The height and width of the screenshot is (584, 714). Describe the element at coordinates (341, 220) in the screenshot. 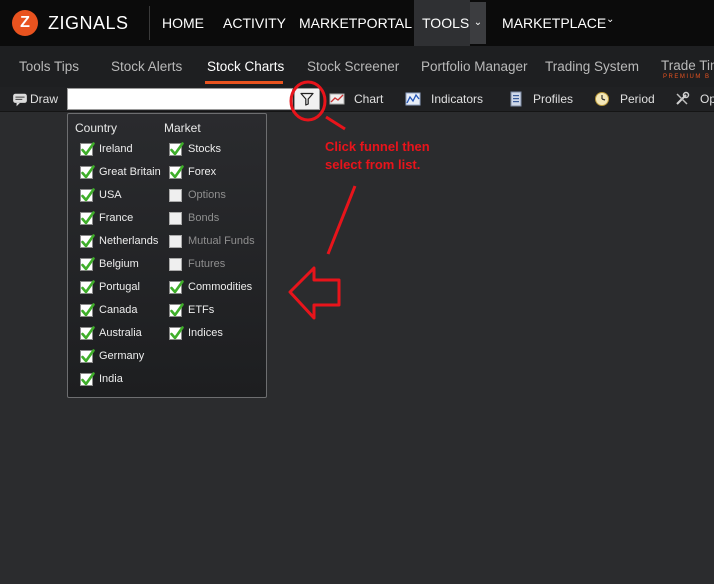

I see `arrow-line` at that location.